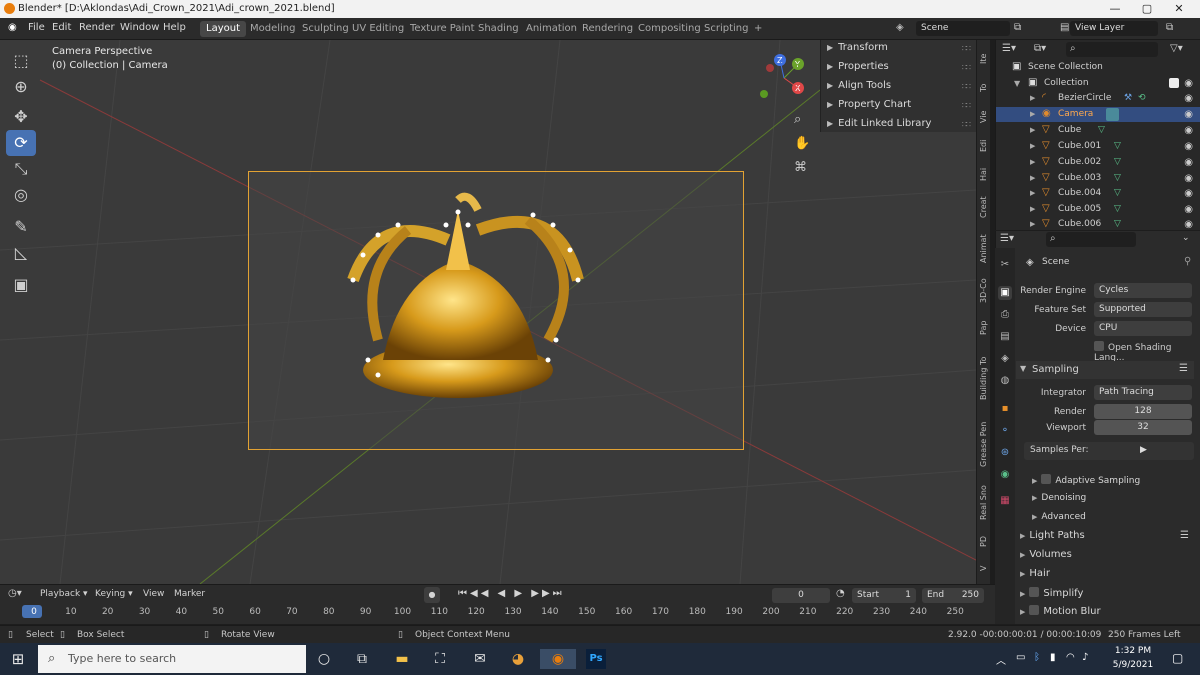 The height and width of the screenshot is (675, 1200). I want to click on close-icon: ✕, so click(1179, 9).